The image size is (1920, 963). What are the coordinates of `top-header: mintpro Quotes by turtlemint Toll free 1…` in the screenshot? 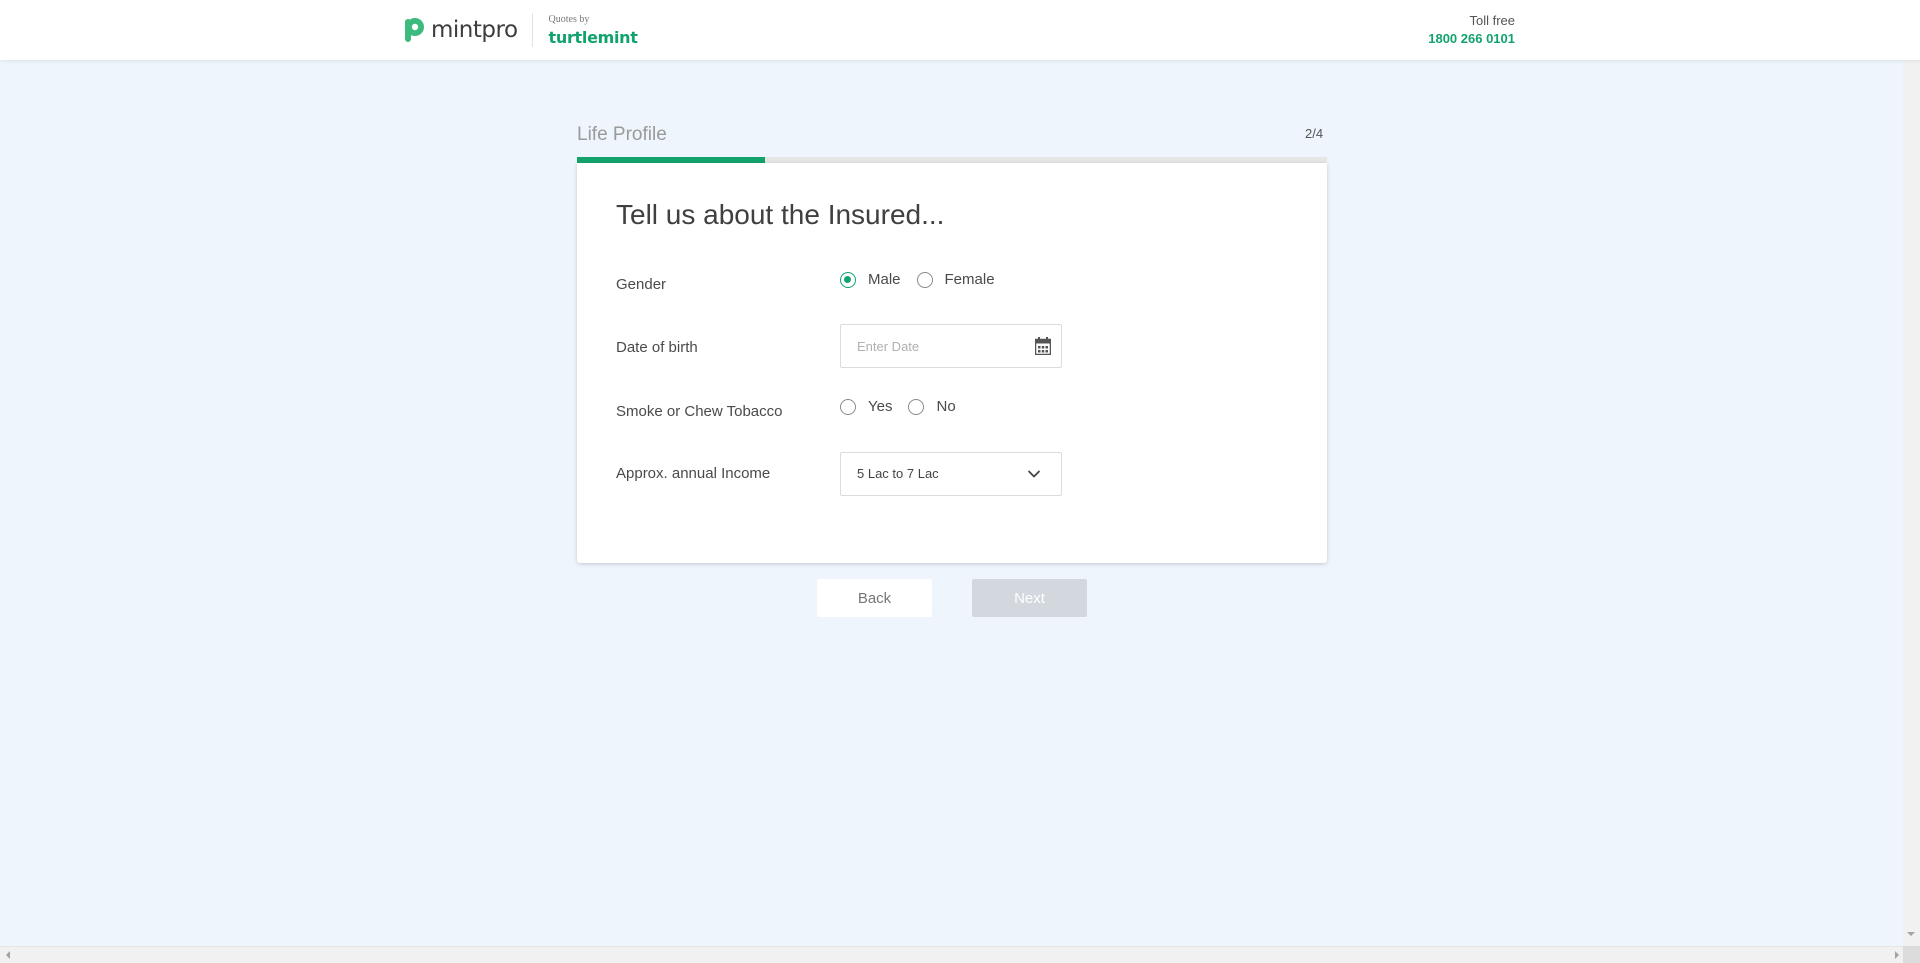 It's located at (960, 30).